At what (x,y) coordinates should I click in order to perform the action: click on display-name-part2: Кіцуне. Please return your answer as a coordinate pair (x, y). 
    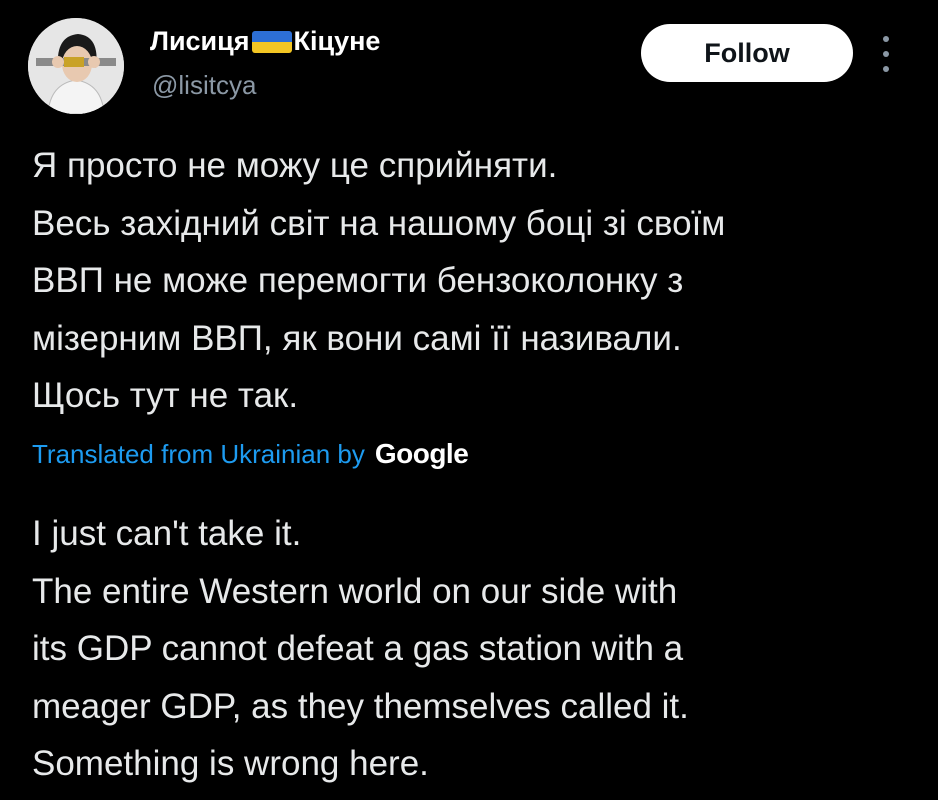
    Looking at the image, I should click on (337, 41).